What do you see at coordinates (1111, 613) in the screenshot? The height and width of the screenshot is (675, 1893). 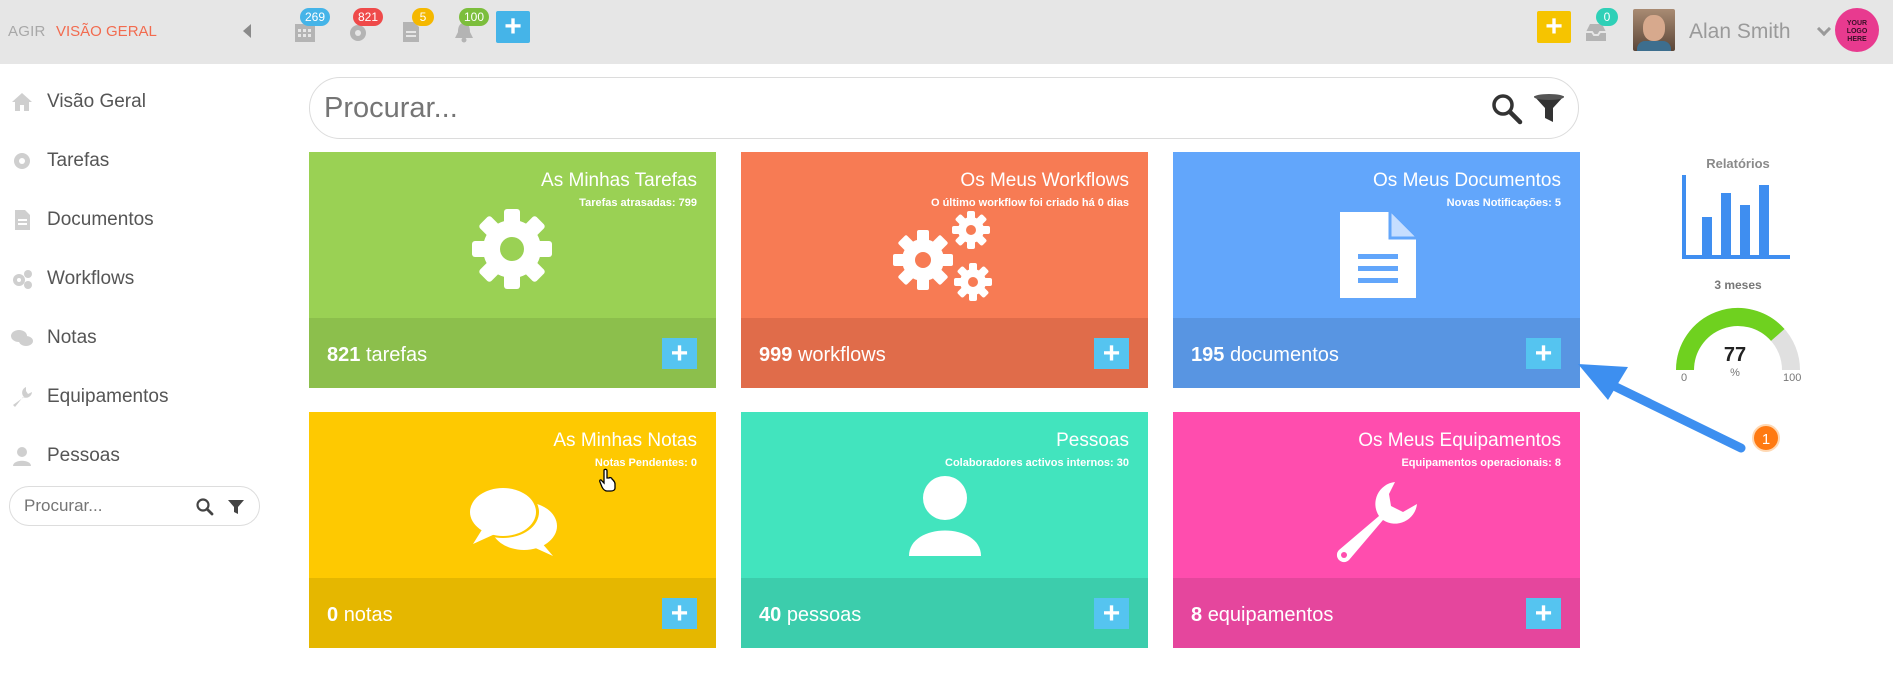 I see `add-person-button: +` at bounding box center [1111, 613].